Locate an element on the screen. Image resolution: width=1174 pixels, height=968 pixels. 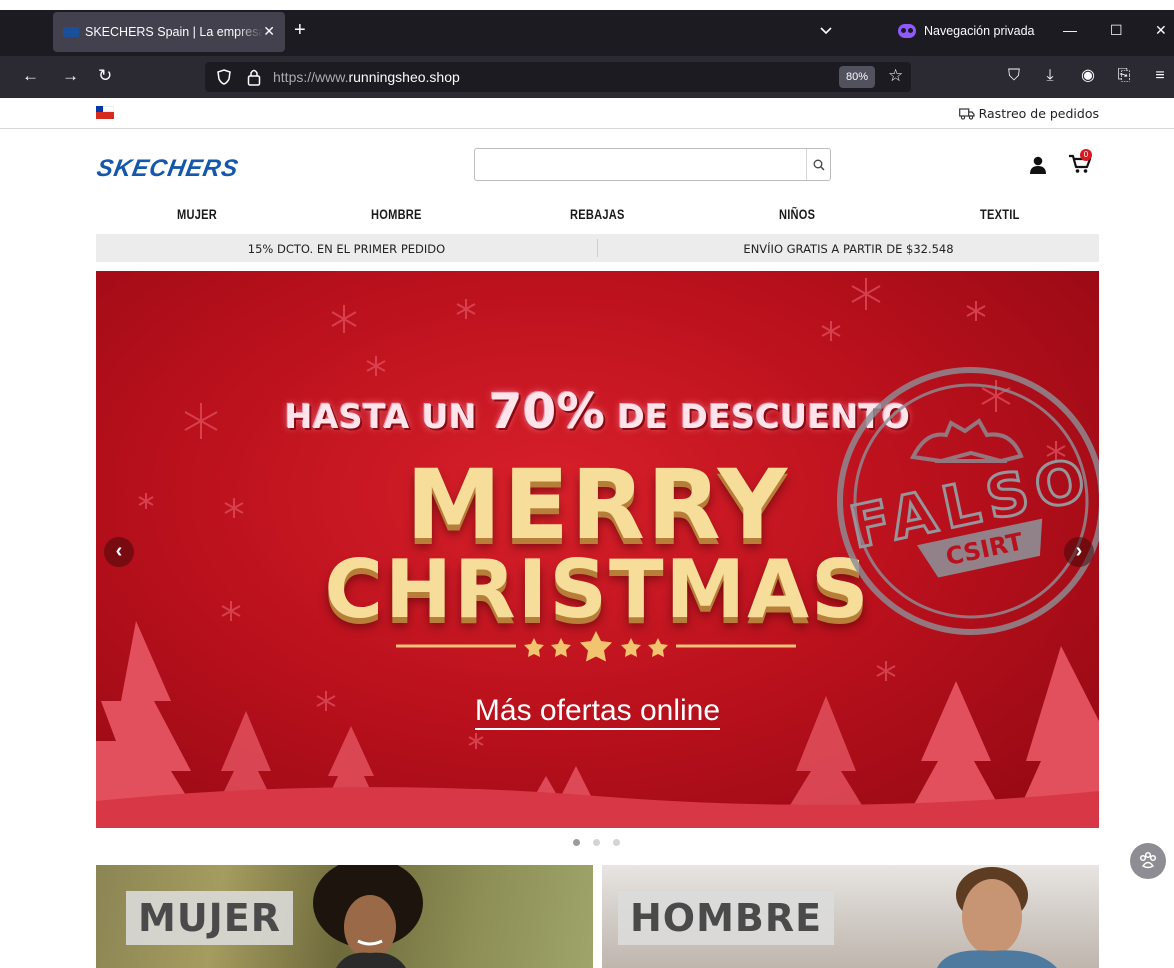
slider-next-button: › is located at coordinates (1079, 552).